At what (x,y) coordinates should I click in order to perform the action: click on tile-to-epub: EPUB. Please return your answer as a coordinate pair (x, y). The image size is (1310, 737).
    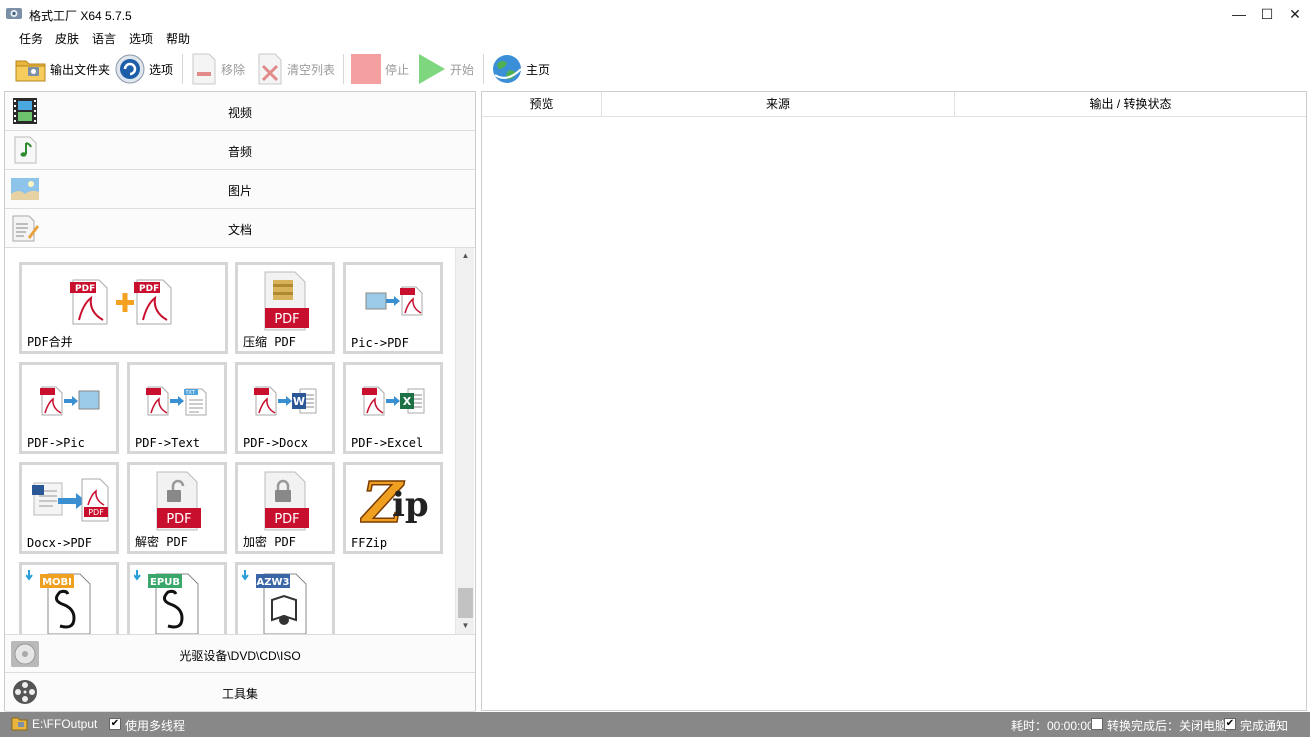
    Looking at the image, I should click on (177, 598).